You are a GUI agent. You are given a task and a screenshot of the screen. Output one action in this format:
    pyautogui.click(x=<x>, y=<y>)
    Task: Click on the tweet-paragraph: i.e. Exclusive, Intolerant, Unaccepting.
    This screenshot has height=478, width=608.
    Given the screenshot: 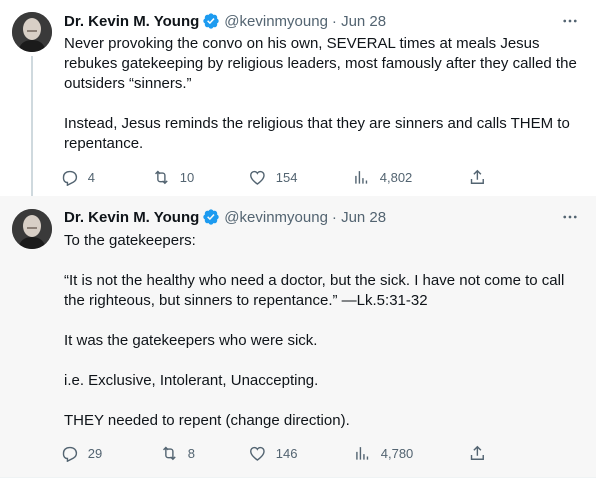 What is the action you would take?
    pyautogui.click(x=191, y=380)
    